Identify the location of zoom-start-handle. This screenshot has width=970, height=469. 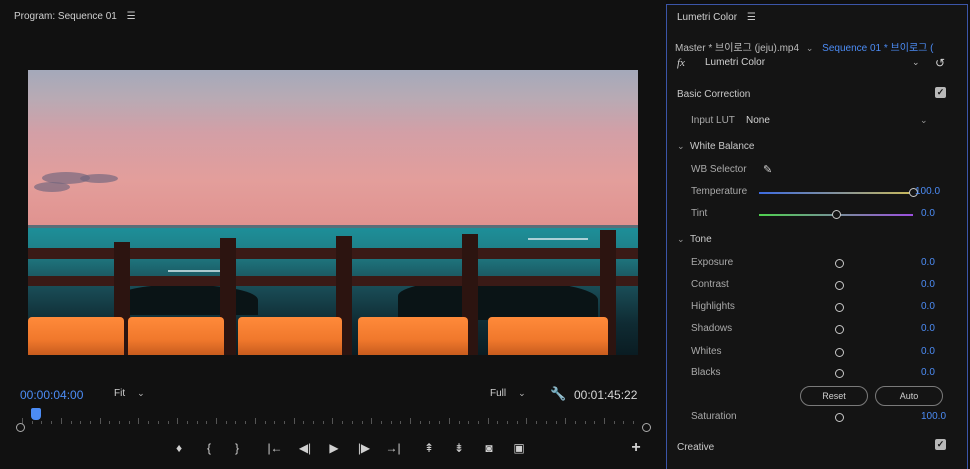
(20, 427).